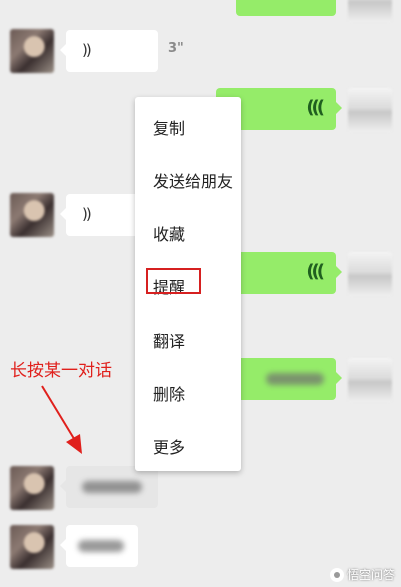 Image resolution: width=401 pixels, height=587 pixels. I want to click on menu-item-more: 更多, so click(169, 446).